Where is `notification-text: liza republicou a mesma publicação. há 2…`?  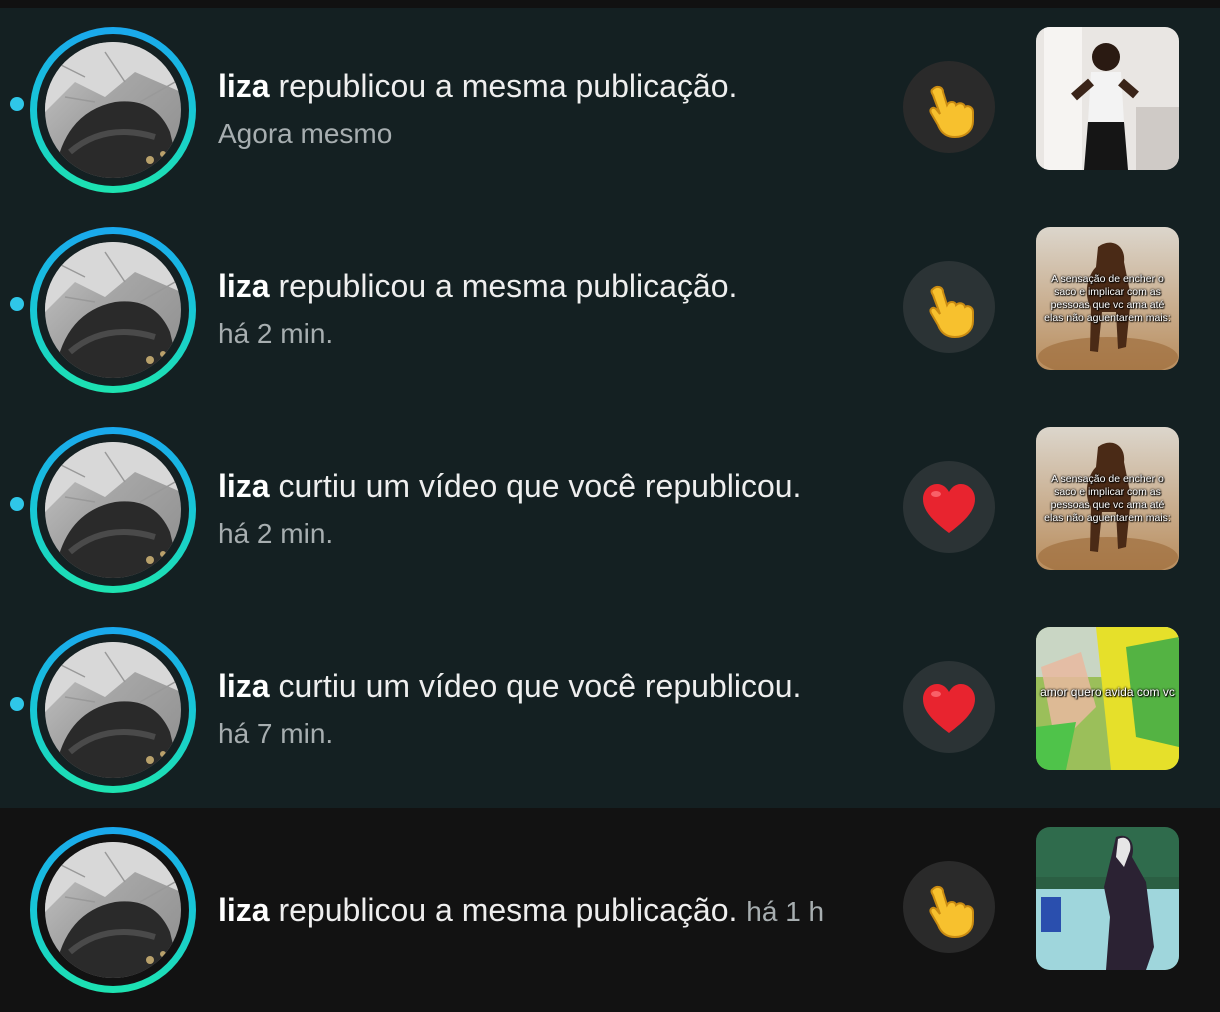
notification-text: liza republicou a mesma publicação. há 2… is located at coordinates (548, 310).